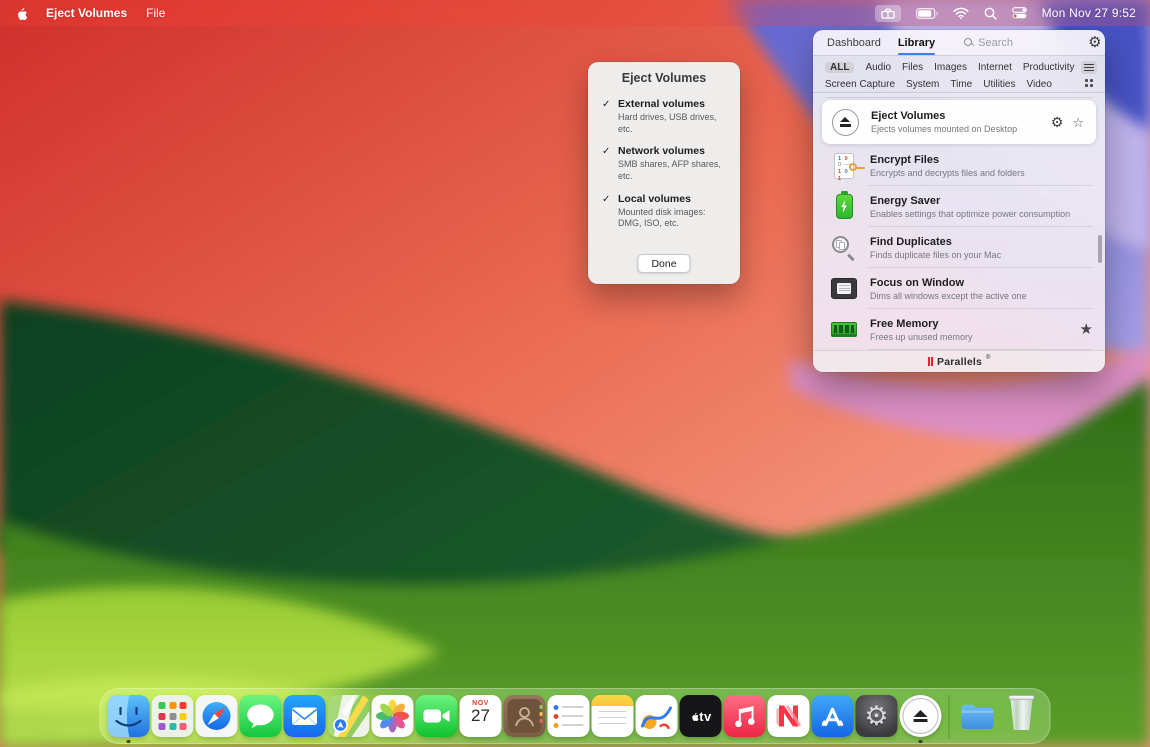  Describe the element at coordinates (878, 67) in the screenshot. I see `filter-audio: Audio` at that location.